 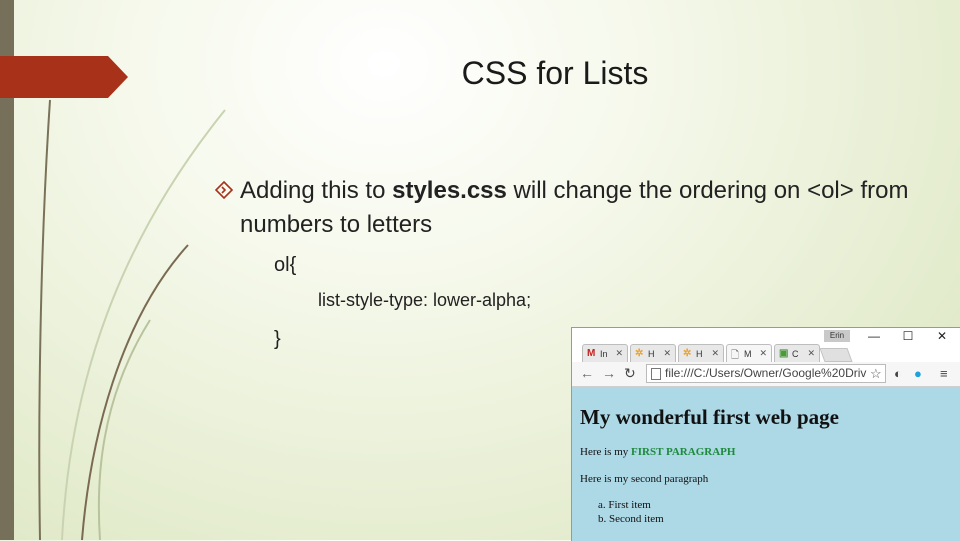 I want to click on skype-icon: ●, so click(x=918, y=373).